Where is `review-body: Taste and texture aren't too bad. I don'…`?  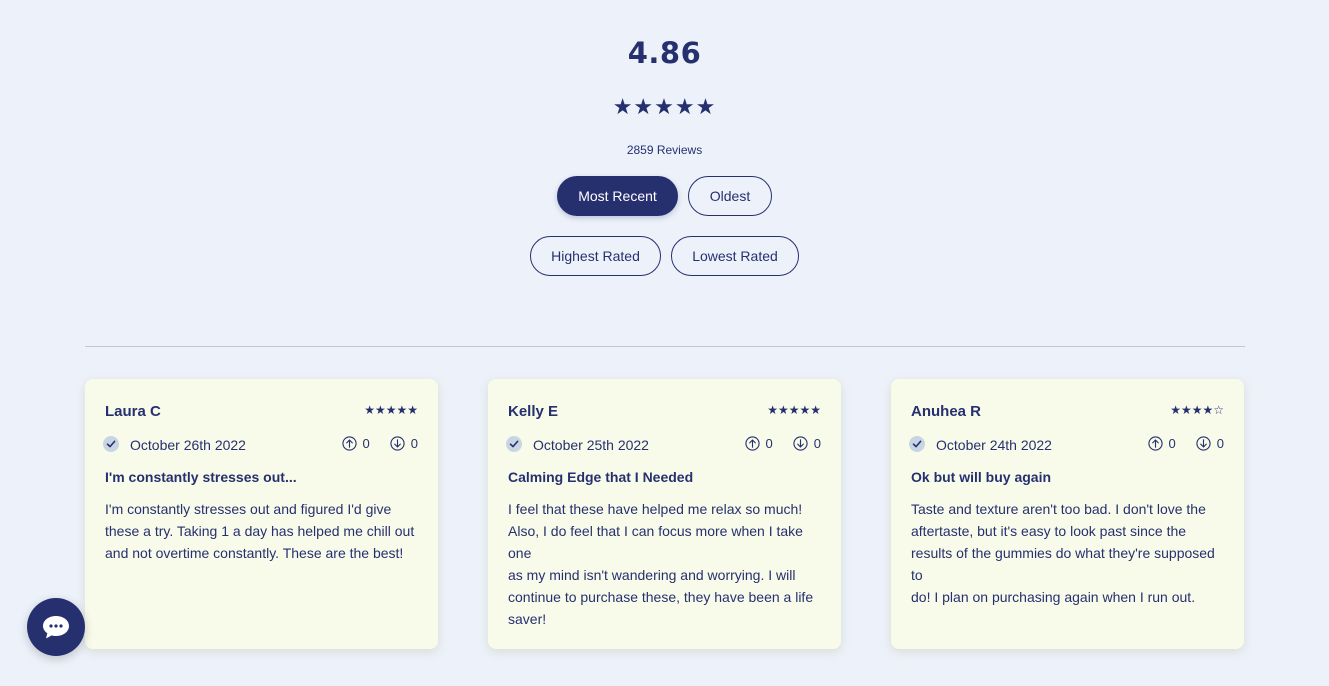 review-body: Taste and texture aren't too bad. I don'… is located at coordinates (1070, 553).